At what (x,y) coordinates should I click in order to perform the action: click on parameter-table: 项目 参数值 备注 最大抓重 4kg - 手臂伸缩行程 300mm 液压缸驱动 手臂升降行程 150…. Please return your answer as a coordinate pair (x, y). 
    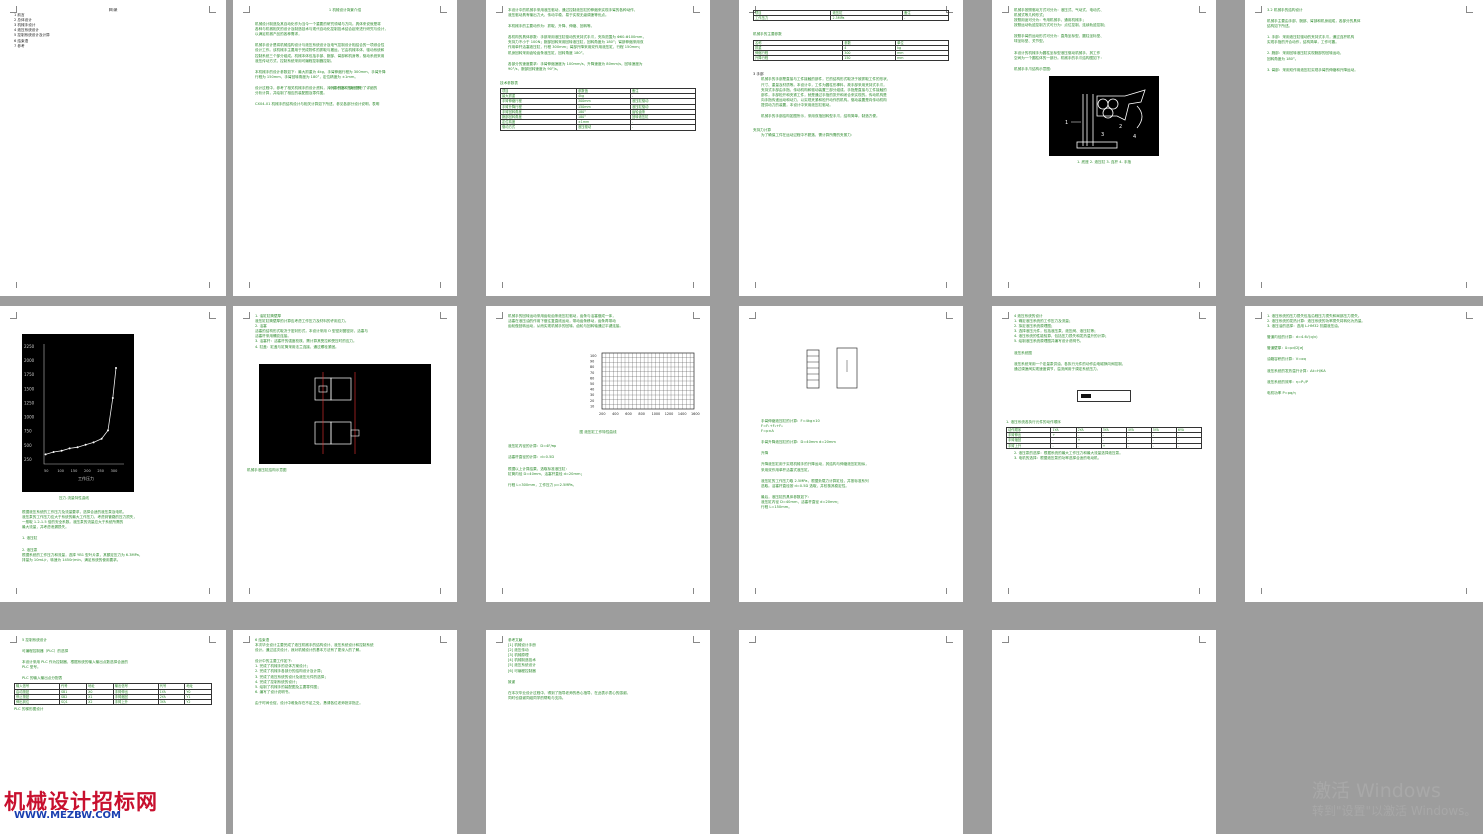
    Looking at the image, I should click on (598, 109).